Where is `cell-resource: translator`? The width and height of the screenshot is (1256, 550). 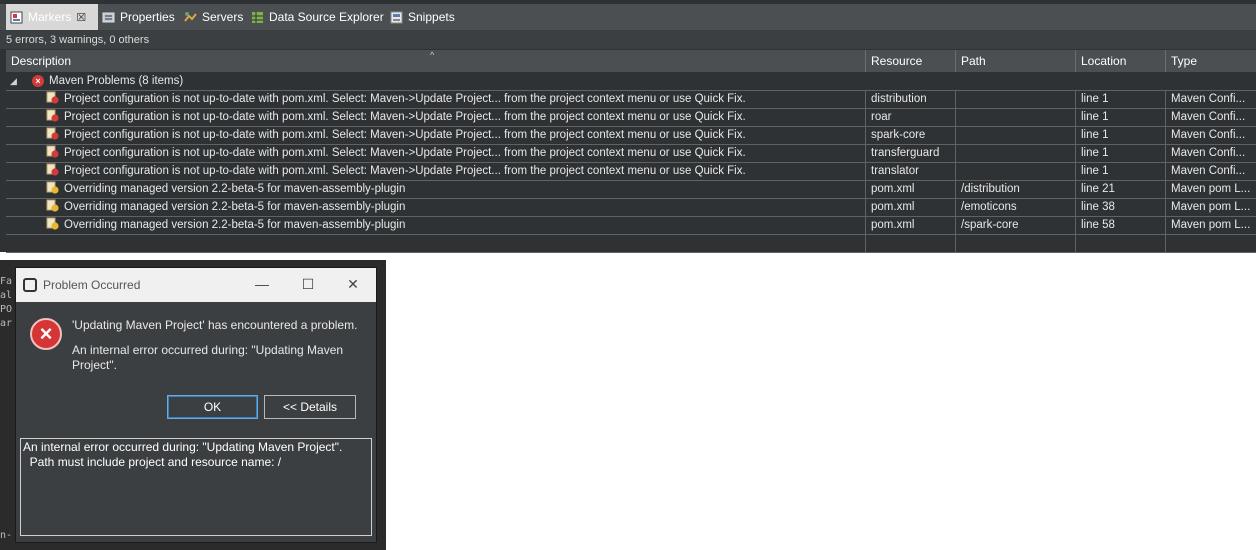
cell-resource: translator is located at coordinates (911, 171).